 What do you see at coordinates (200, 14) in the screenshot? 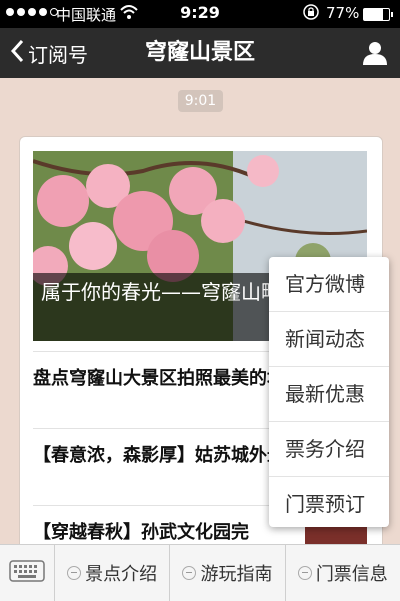
I see `status-bar: 中国联通 9:29 77%` at bounding box center [200, 14].